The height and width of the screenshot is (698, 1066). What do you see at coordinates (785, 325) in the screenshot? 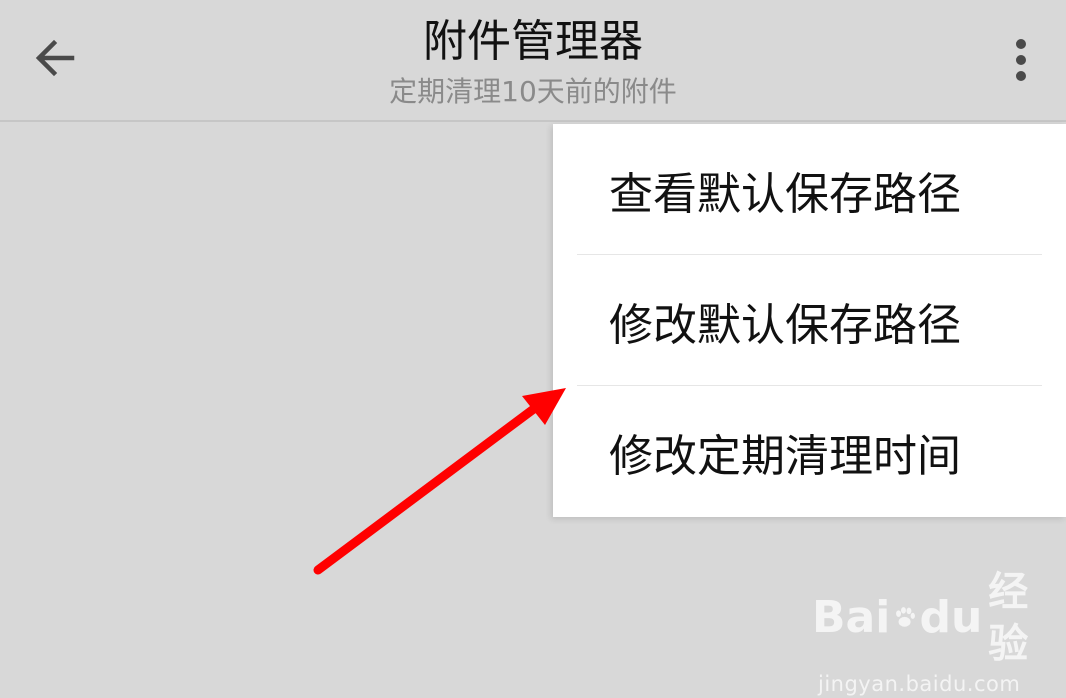
I see `menu-item-label: 修改默认保存路径` at bounding box center [785, 325].